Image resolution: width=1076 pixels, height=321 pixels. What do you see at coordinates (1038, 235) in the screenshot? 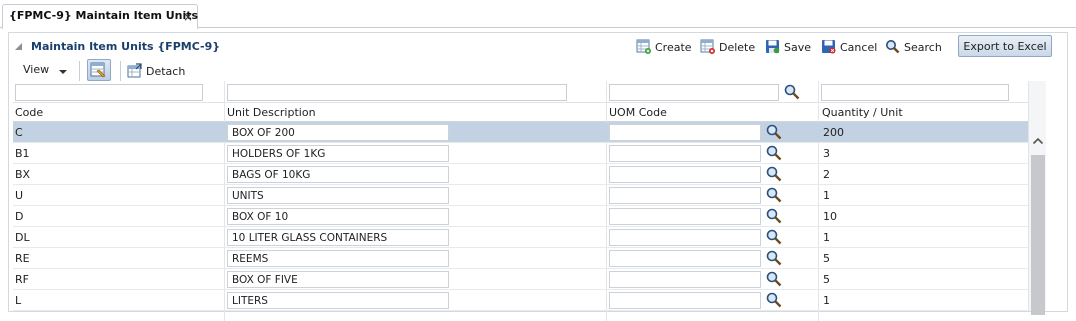
I see `scrollbar-thumb` at bounding box center [1038, 235].